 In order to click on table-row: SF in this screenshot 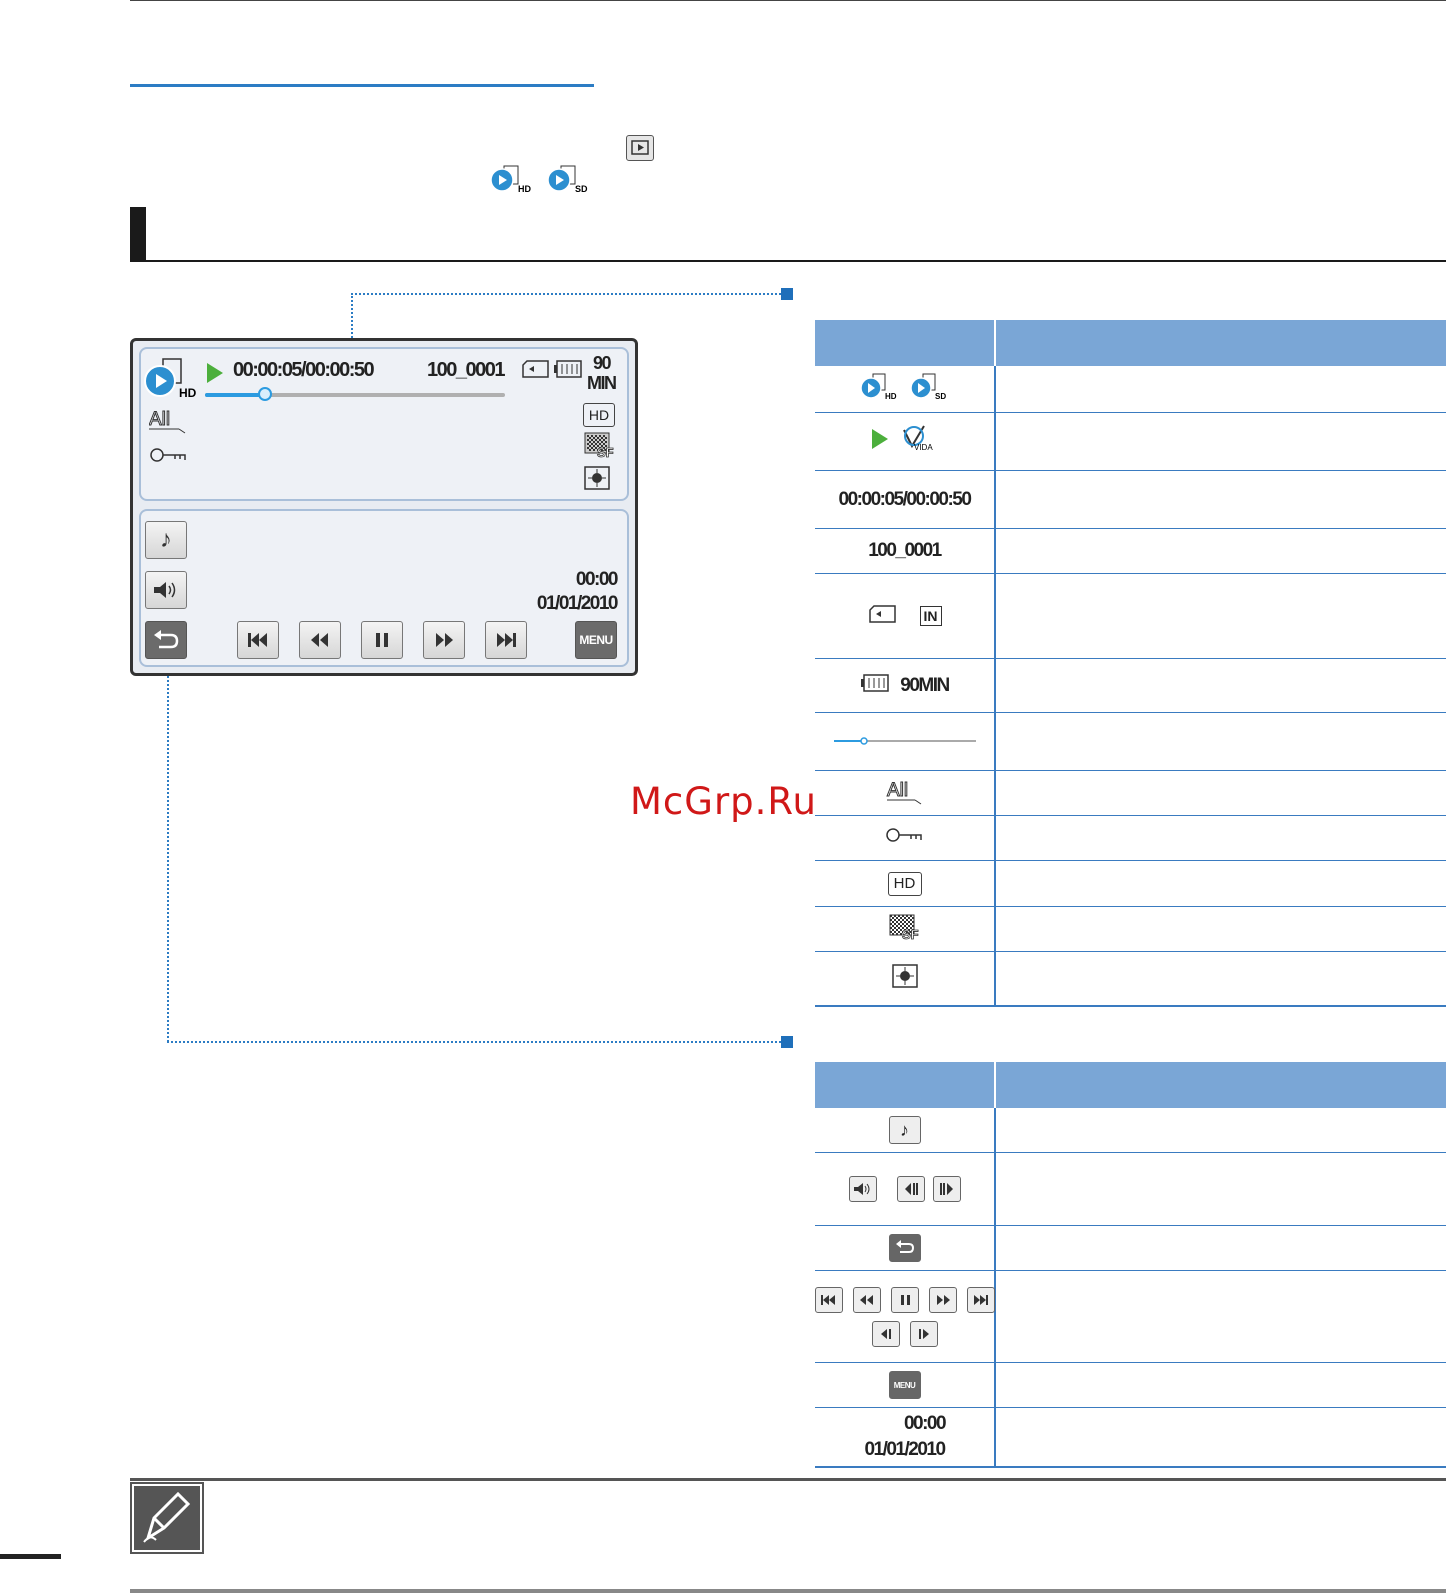, I will do `click(1130, 929)`.